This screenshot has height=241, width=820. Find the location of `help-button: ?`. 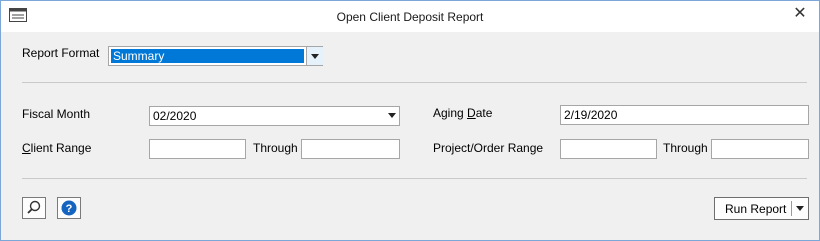

help-button: ? is located at coordinates (69, 208).